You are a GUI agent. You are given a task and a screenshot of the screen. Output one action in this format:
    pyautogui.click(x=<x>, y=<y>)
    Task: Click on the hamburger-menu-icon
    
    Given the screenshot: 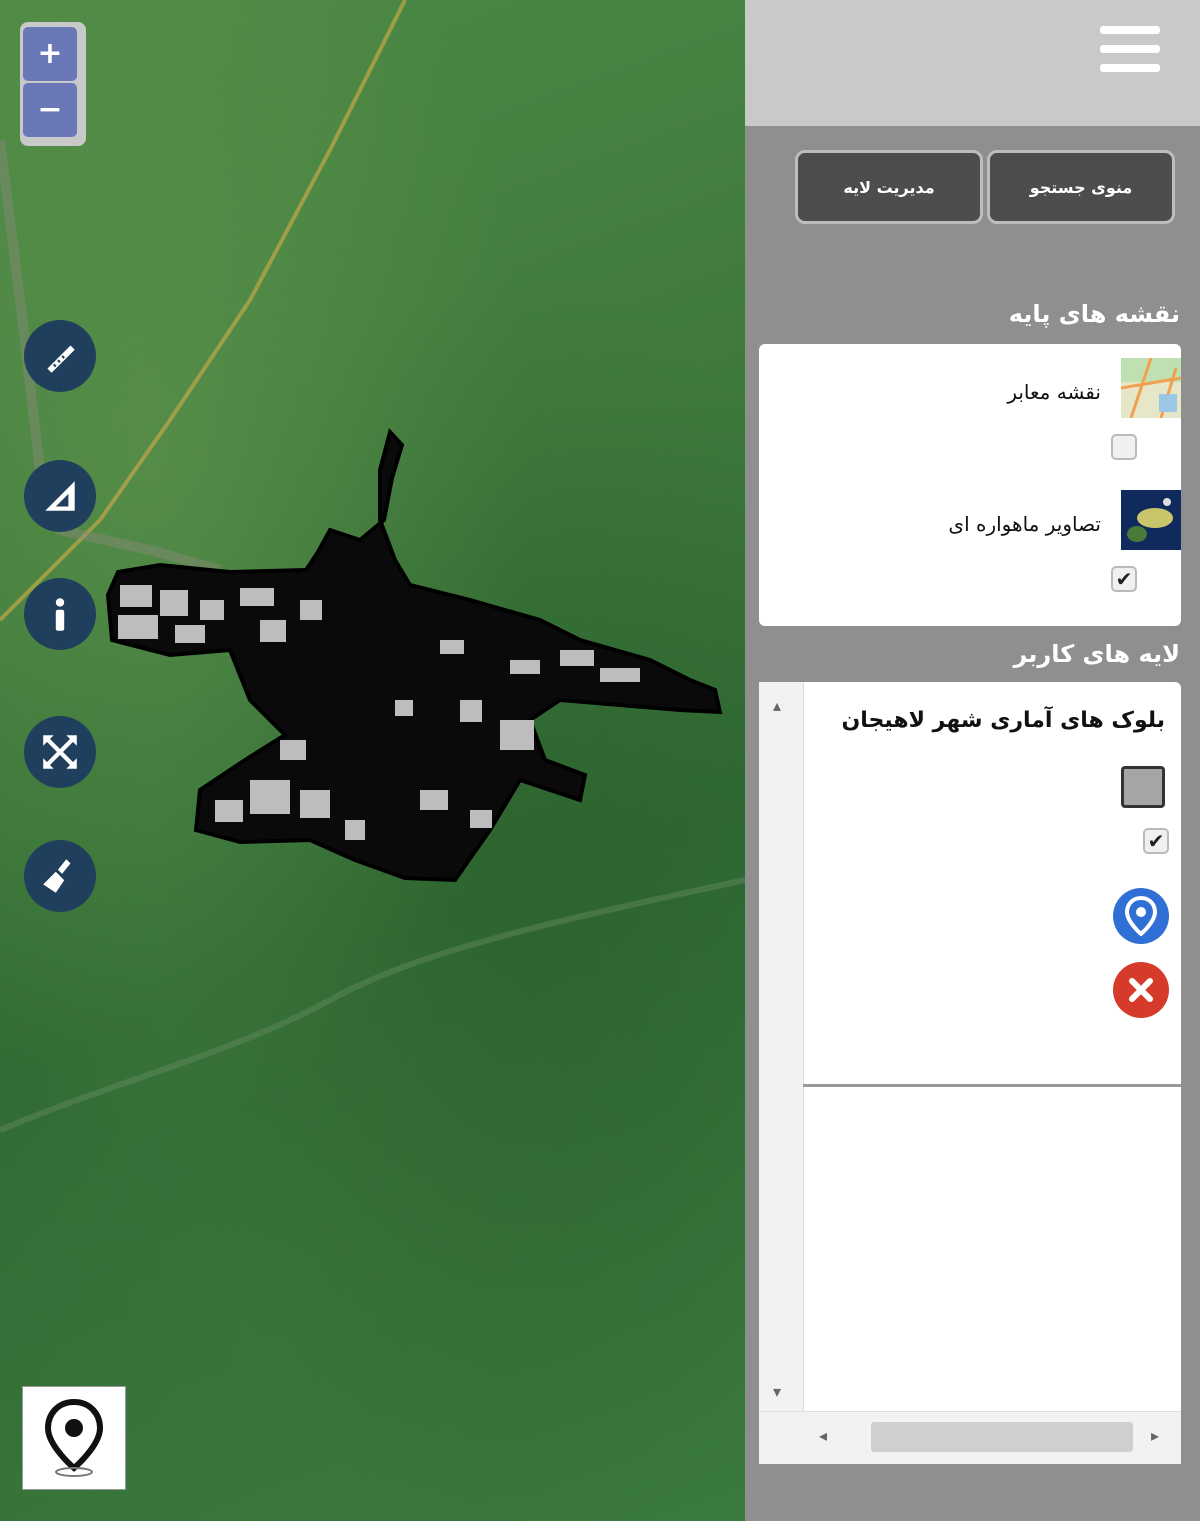 What is the action you would take?
    pyautogui.click(x=1130, y=52)
    